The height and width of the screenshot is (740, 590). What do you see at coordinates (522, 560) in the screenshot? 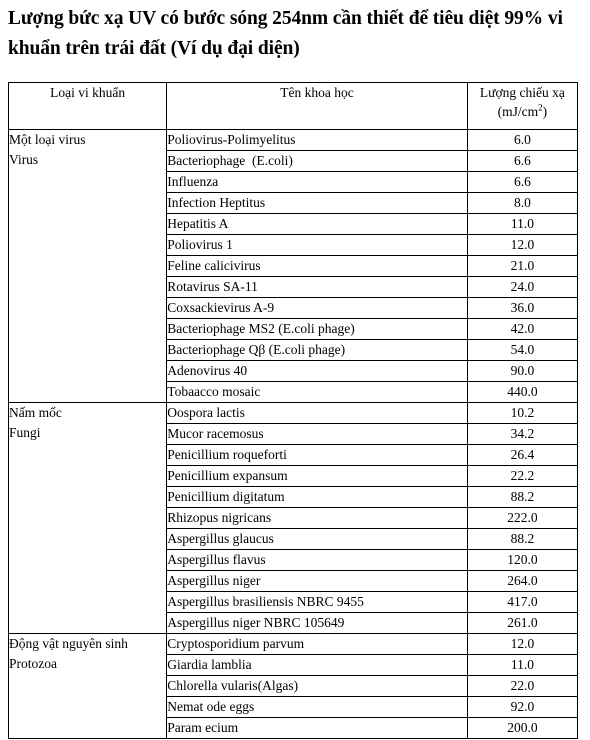
I see `dose-value-cell: 120.0` at bounding box center [522, 560].